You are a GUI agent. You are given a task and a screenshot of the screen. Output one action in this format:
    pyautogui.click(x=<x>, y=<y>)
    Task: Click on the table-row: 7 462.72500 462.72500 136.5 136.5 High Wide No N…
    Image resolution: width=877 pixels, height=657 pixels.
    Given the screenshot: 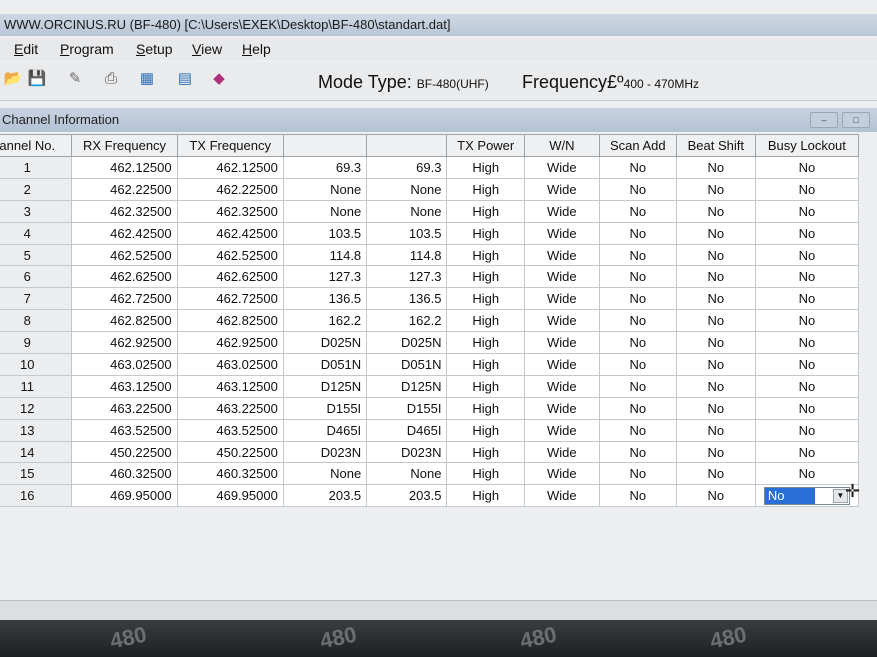 What is the action you would take?
    pyautogui.click(x=430, y=299)
    